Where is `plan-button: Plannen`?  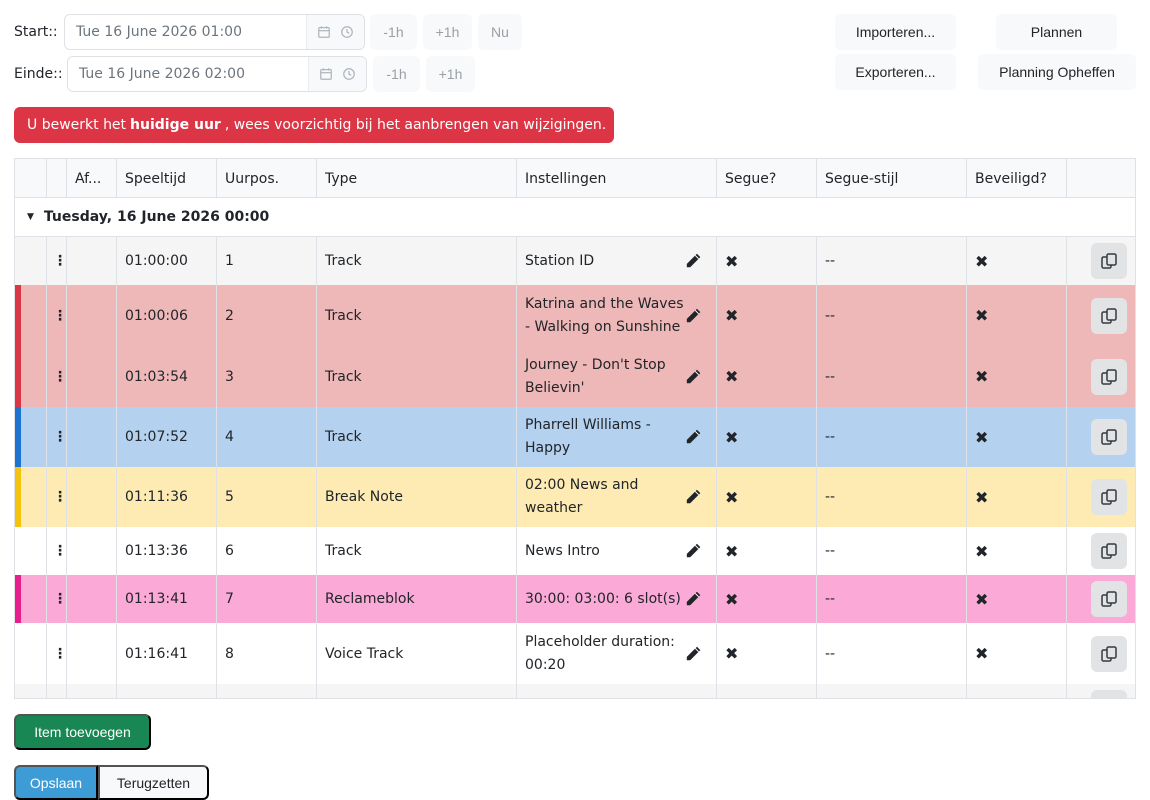 plan-button: Plannen is located at coordinates (1056, 32).